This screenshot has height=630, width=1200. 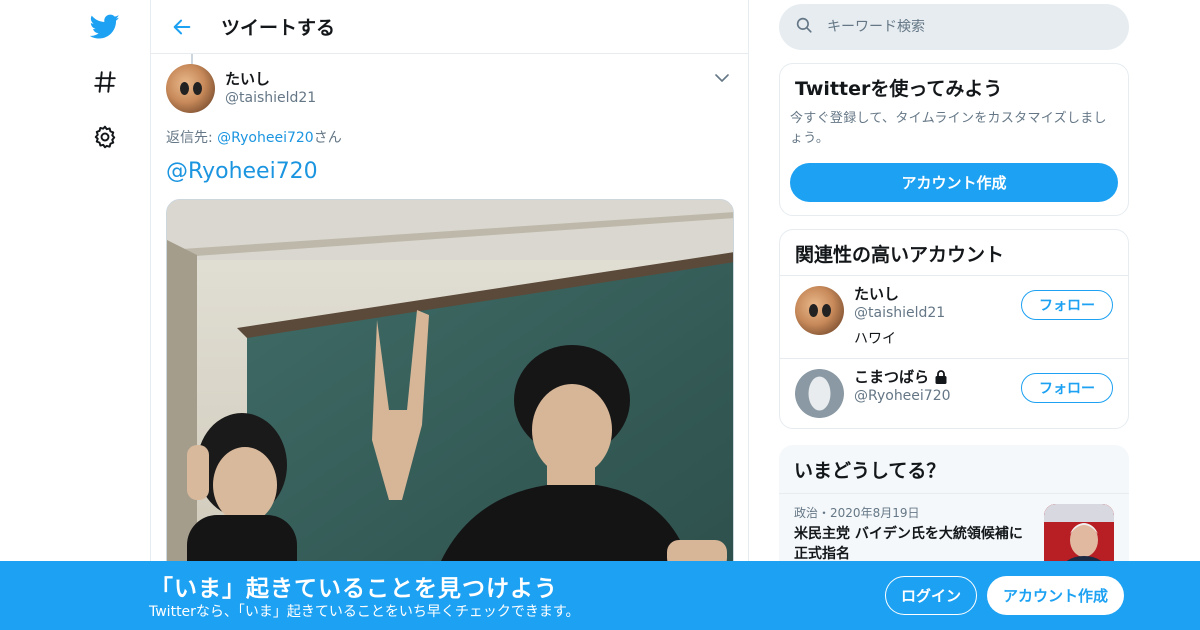 What do you see at coordinates (354, 589) in the screenshot?
I see `banner-title: 「いま」起きていることを見つけよう` at bounding box center [354, 589].